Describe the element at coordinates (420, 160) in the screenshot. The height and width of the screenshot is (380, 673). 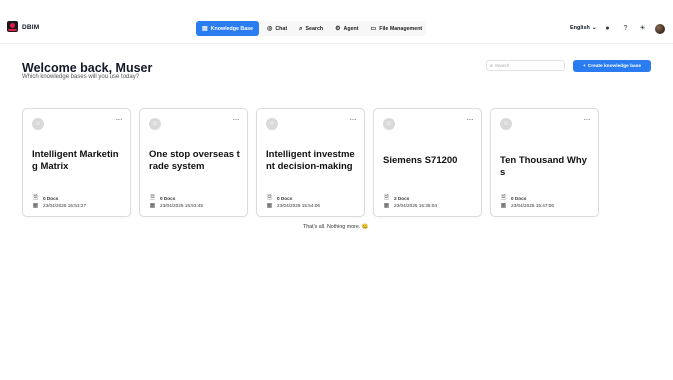
I see `card-title: Siemens S71200` at that location.